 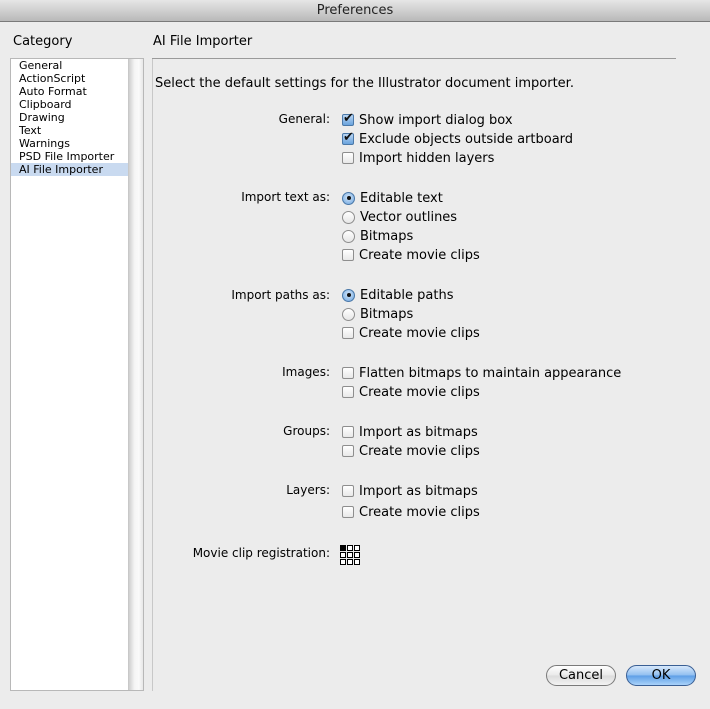 I want to click on category-item-text: Text, so click(x=70, y=130).